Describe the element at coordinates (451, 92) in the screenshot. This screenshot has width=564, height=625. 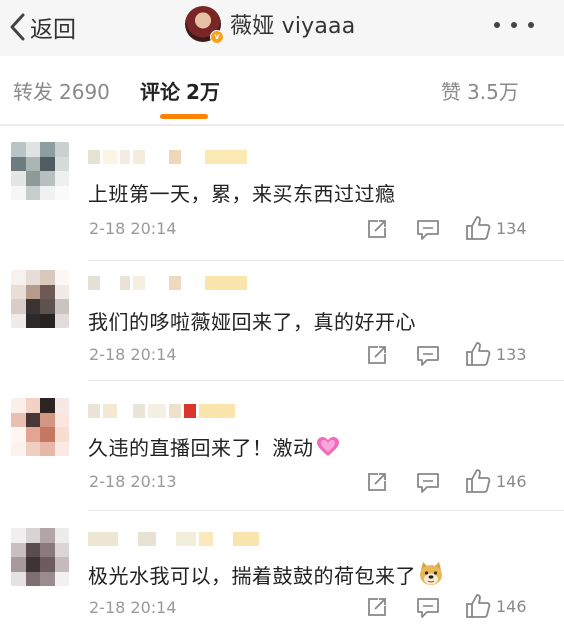
I see `tab-label: 赞` at that location.